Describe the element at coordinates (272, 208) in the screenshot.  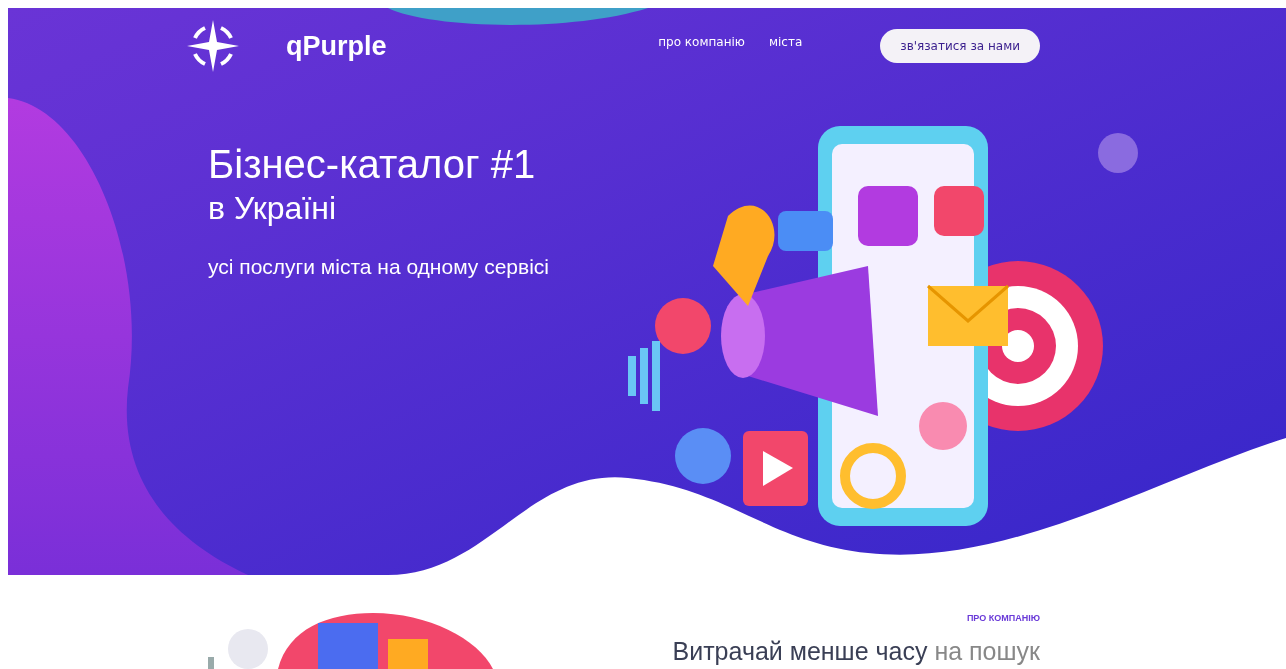
I see `hero-title-line: в Україні` at that location.